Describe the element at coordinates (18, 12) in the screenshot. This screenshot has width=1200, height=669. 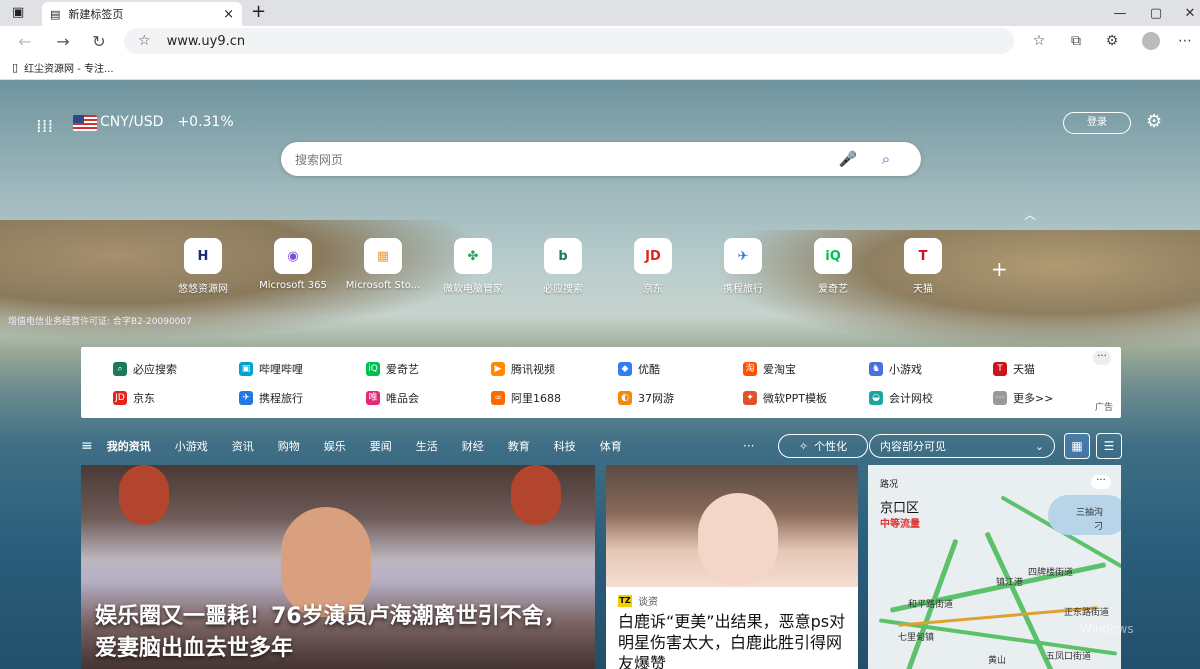
I see `tab-actions-icon: ▣` at that location.